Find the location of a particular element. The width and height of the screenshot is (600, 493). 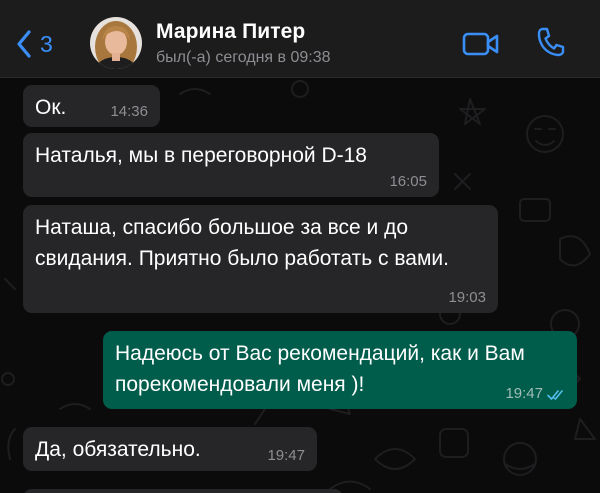

chevron-left-icon is located at coordinates (24, 44).